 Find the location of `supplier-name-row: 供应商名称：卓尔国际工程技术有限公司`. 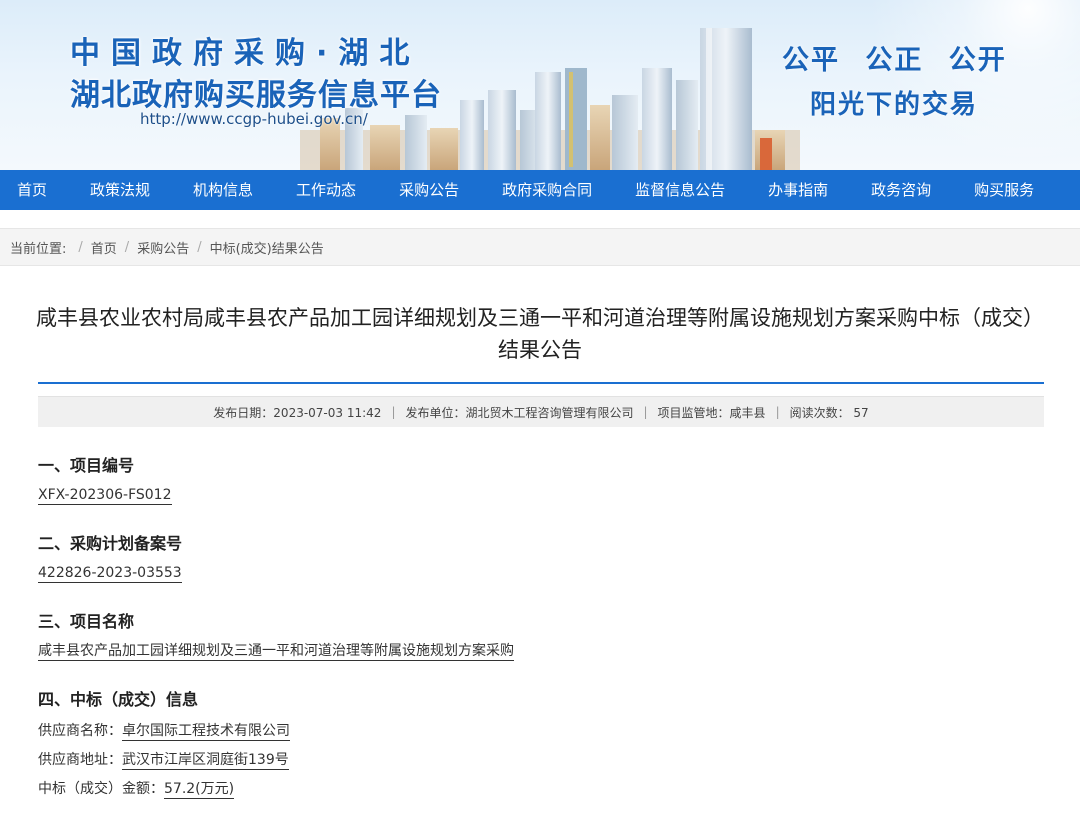

supplier-name-row: 供应商名称：卓尔国际工程技术有限公司 is located at coordinates (559, 731).